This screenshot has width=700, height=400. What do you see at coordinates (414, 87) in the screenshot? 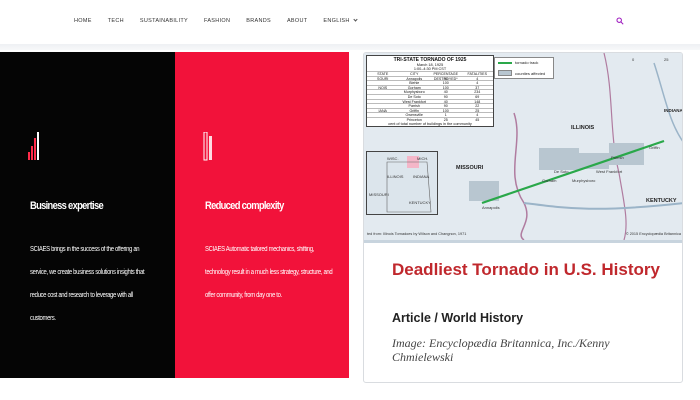
I see `table-cell: Gorham` at bounding box center [414, 87].